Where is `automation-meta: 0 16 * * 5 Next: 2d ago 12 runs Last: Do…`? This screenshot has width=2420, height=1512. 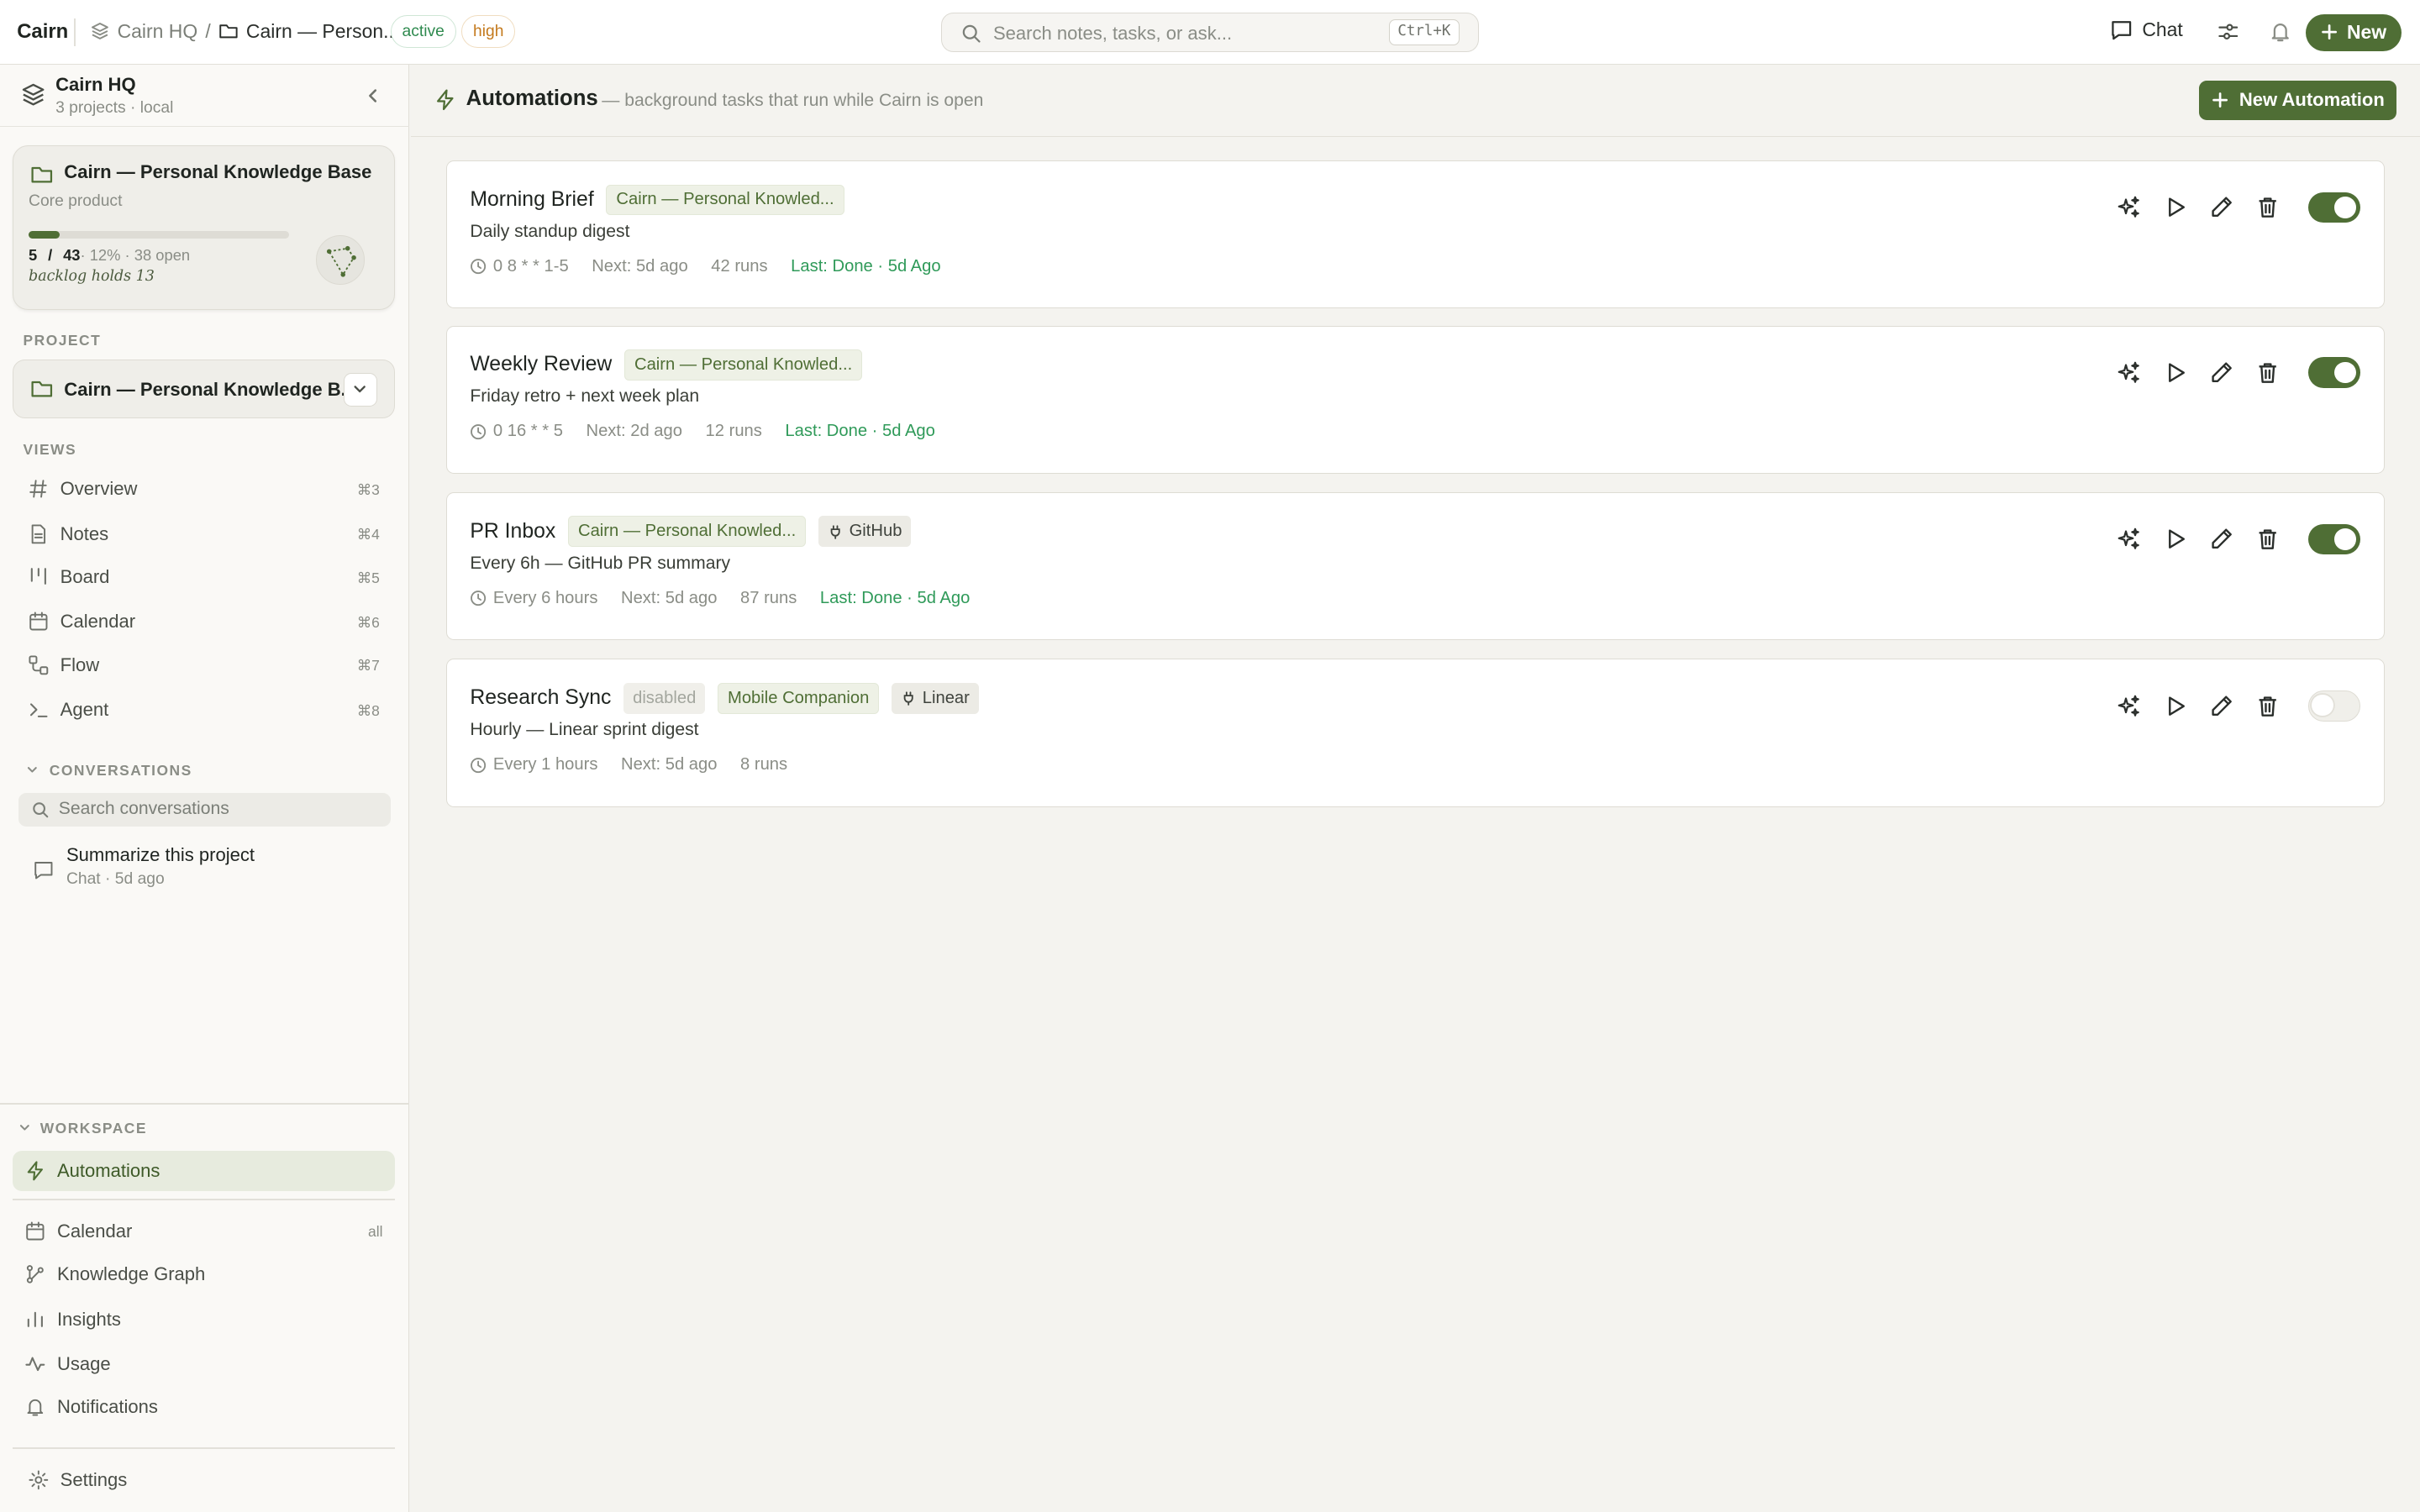 automation-meta: 0 16 * * 5 Next: 2d ago 12 runs Last: Do… is located at coordinates (703, 431).